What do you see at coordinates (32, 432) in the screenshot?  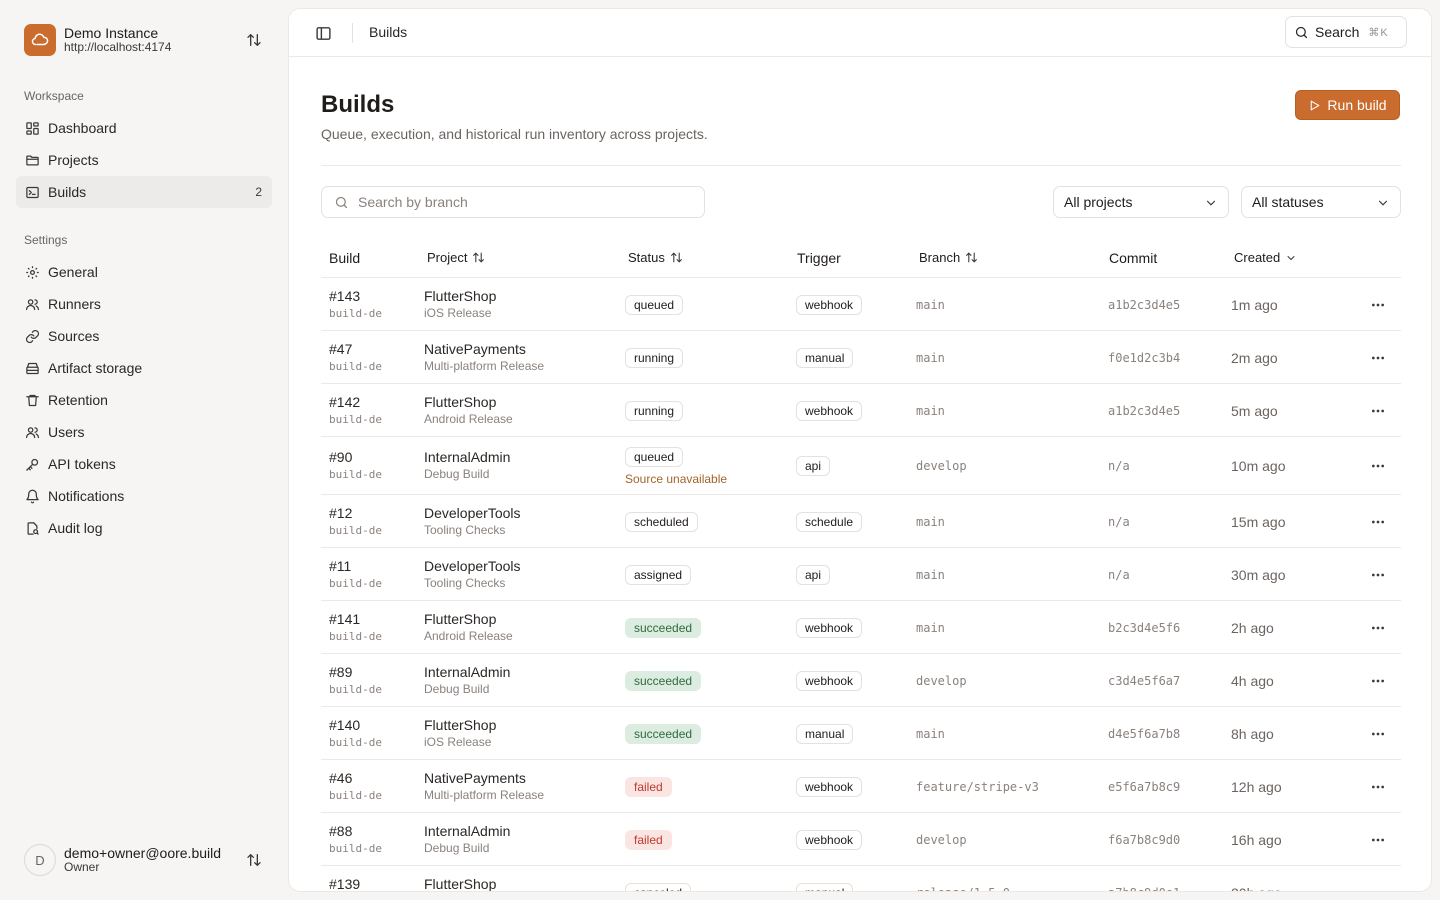 I see `users-icon` at bounding box center [32, 432].